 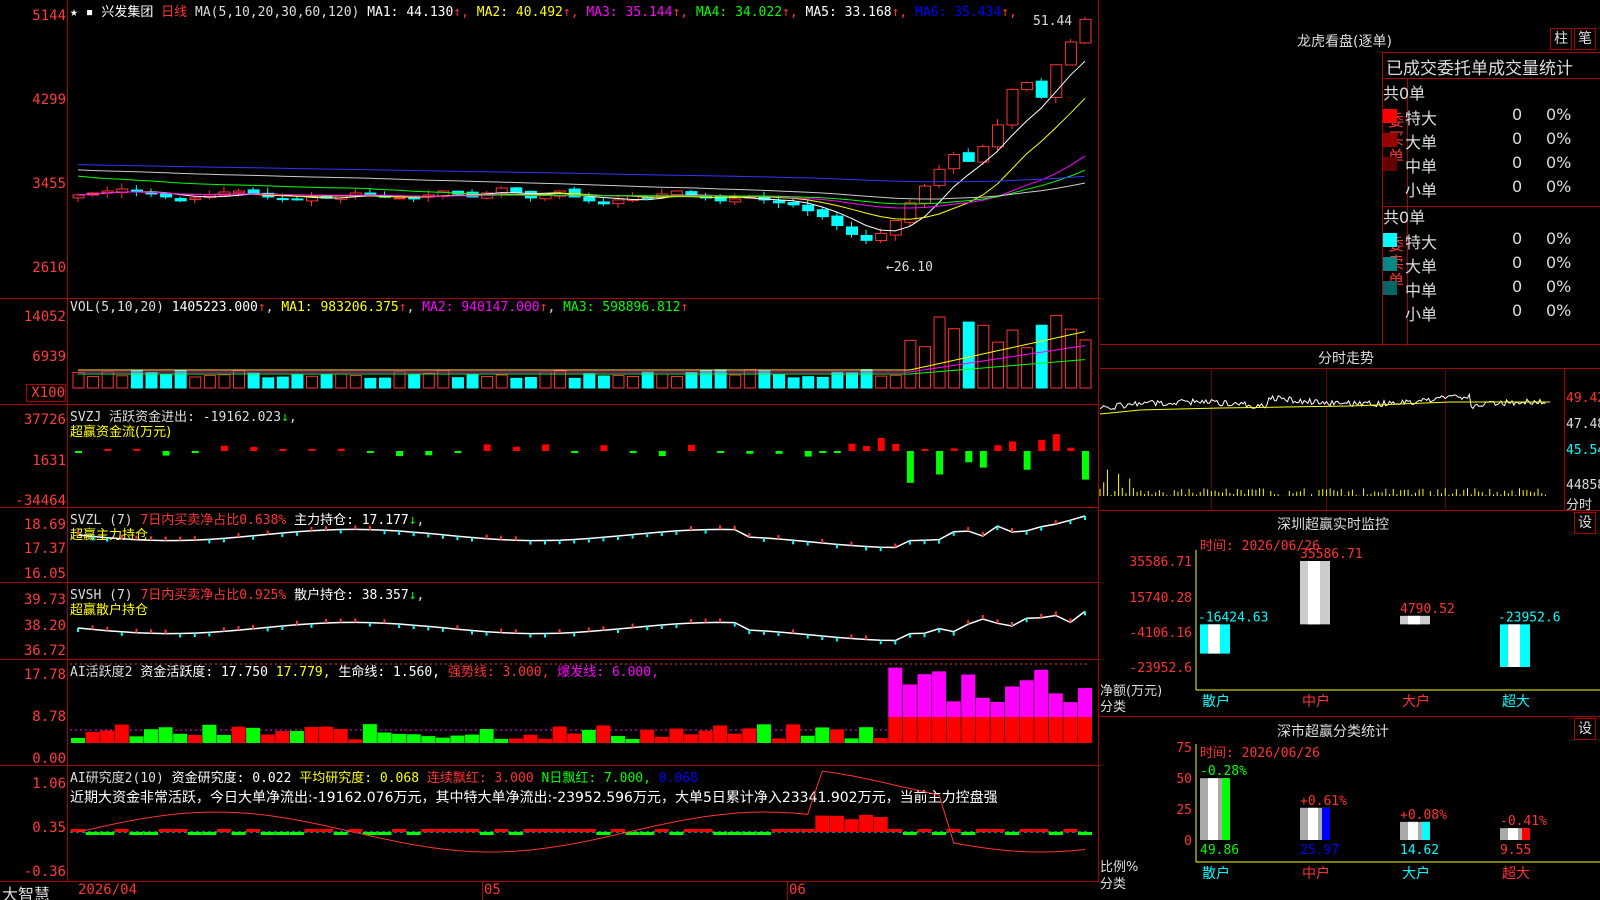 What do you see at coordinates (550, 712) in the screenshot?
I see `activity-chart` at bounding box center [550, 712].